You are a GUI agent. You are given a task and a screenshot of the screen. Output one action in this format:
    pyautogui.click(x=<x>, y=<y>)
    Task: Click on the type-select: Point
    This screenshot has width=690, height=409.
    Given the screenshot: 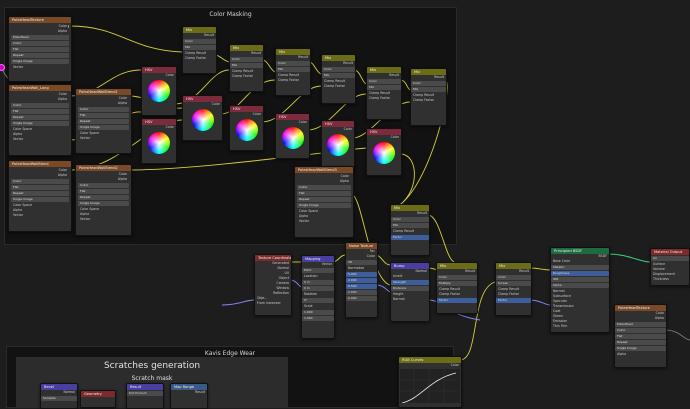 What is the action you would take?
    pyautogui.click(x=318, y=270)
    